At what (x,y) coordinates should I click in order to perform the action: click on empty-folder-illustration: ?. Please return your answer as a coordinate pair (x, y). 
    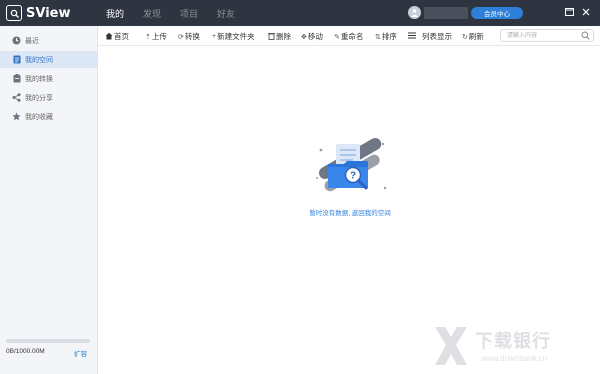
    Looking at the image, I should click on (351, 165).